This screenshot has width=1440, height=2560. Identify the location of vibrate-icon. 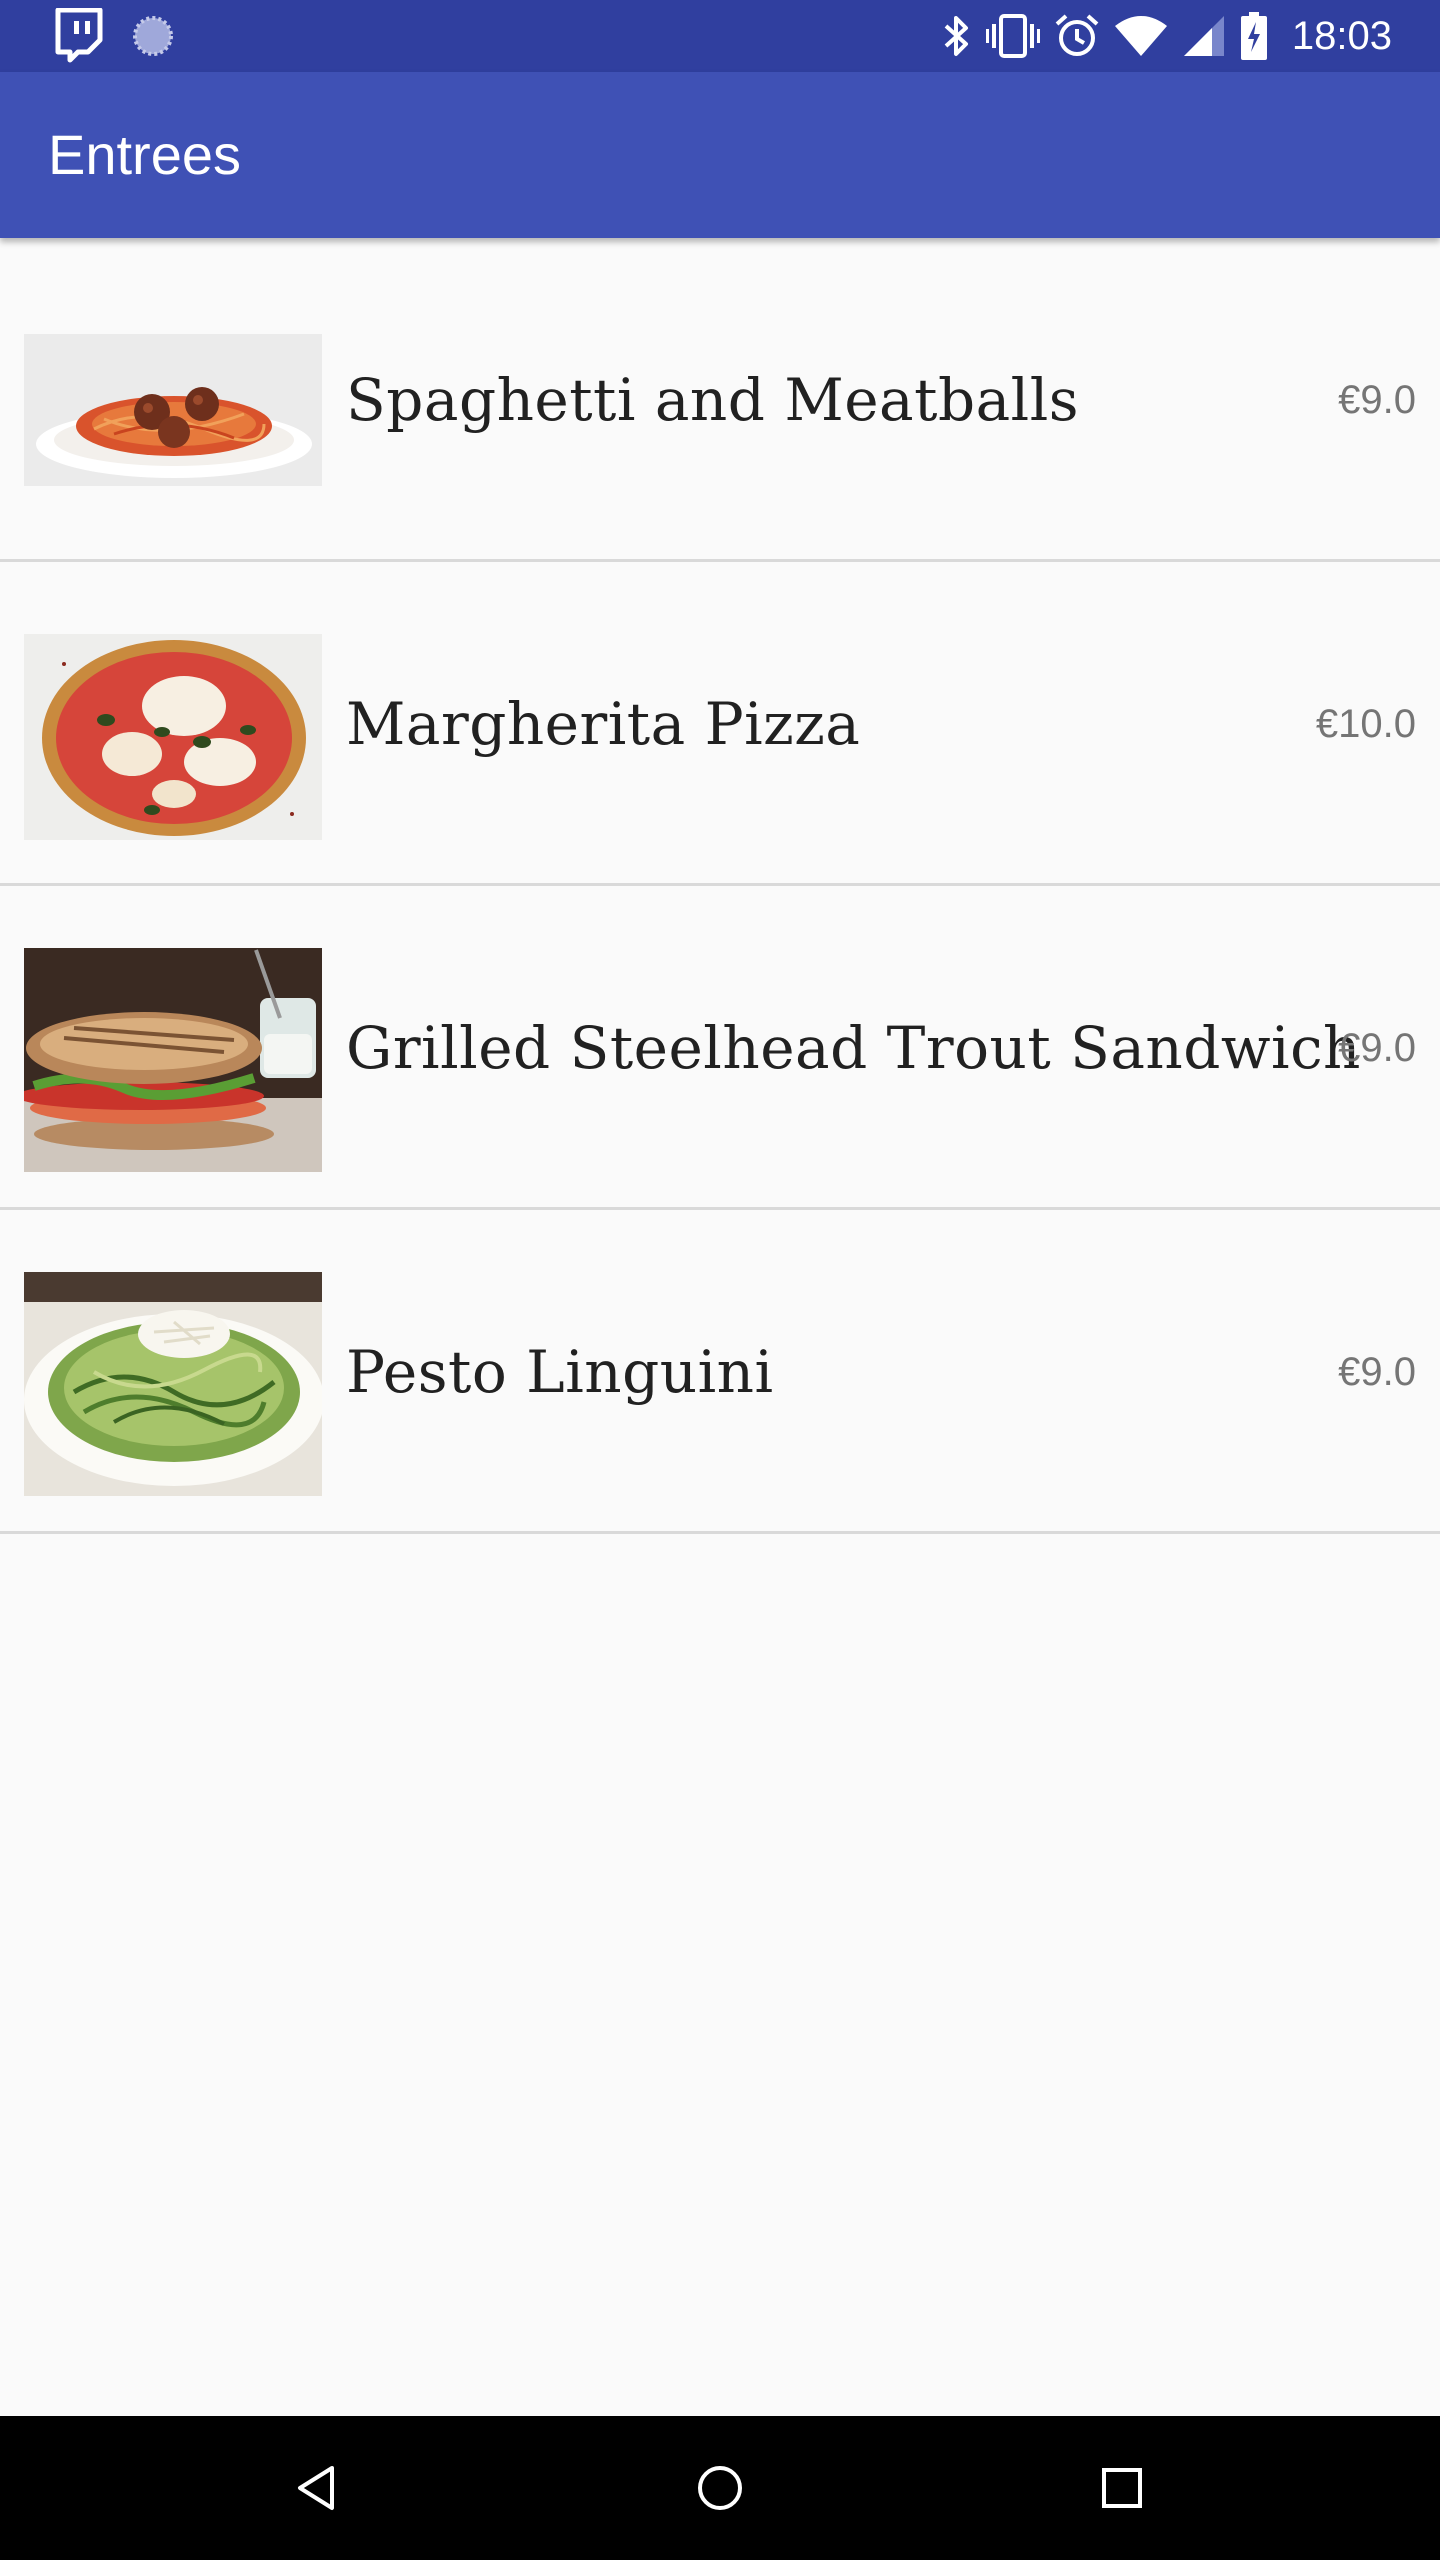
(1012, 36).